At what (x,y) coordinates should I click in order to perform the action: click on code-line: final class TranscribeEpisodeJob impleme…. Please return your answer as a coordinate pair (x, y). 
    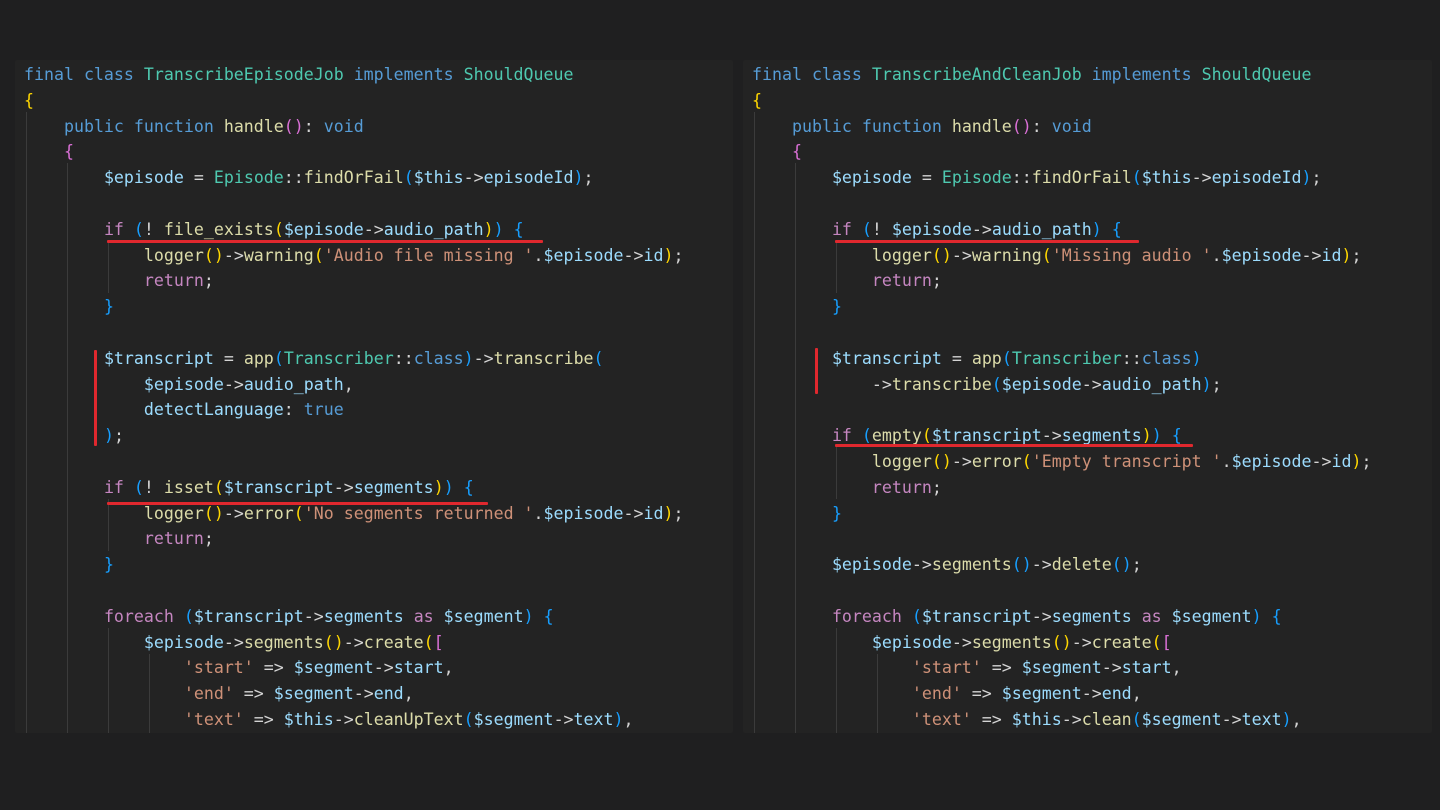
    Looking at the image, I should click on (299, 74).